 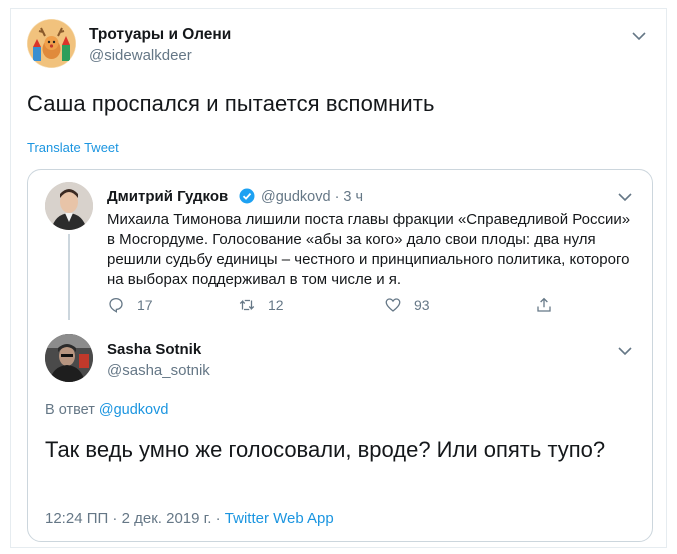 I want to click on share-icon, so click(x=544, y=304).